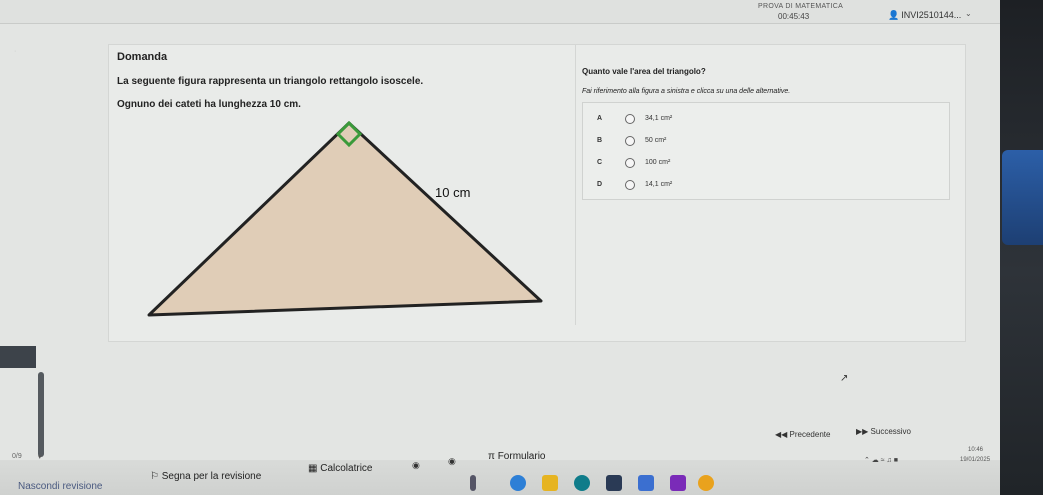  I want to click on option-value: 100 cm², so click(658, 162).